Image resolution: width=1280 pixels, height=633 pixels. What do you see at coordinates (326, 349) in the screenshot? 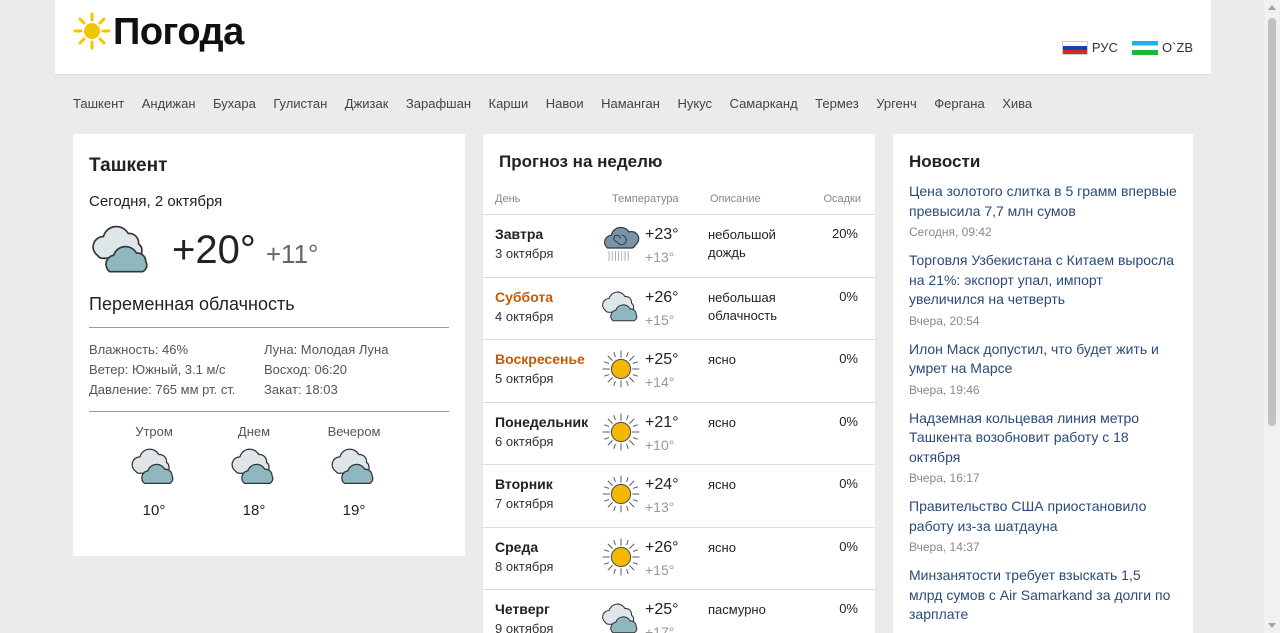
I see `moon-phase: Луна: Молодая Луна` at bounding box center [326, 349].